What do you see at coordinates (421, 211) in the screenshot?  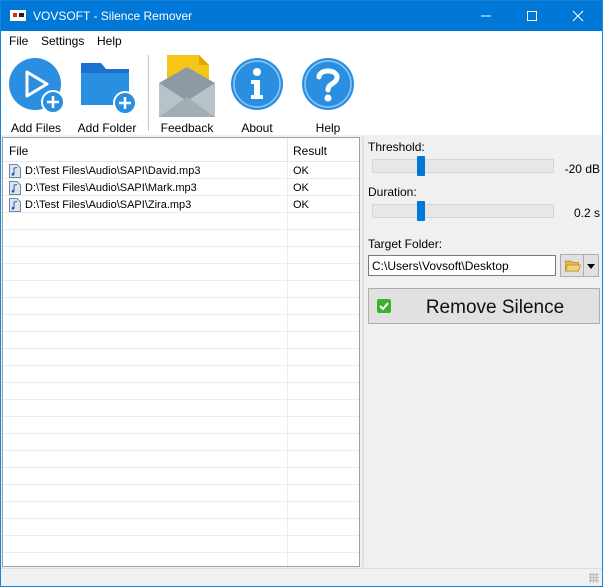 I see `duration-slider-thumb` at bounding box center [421, 211].